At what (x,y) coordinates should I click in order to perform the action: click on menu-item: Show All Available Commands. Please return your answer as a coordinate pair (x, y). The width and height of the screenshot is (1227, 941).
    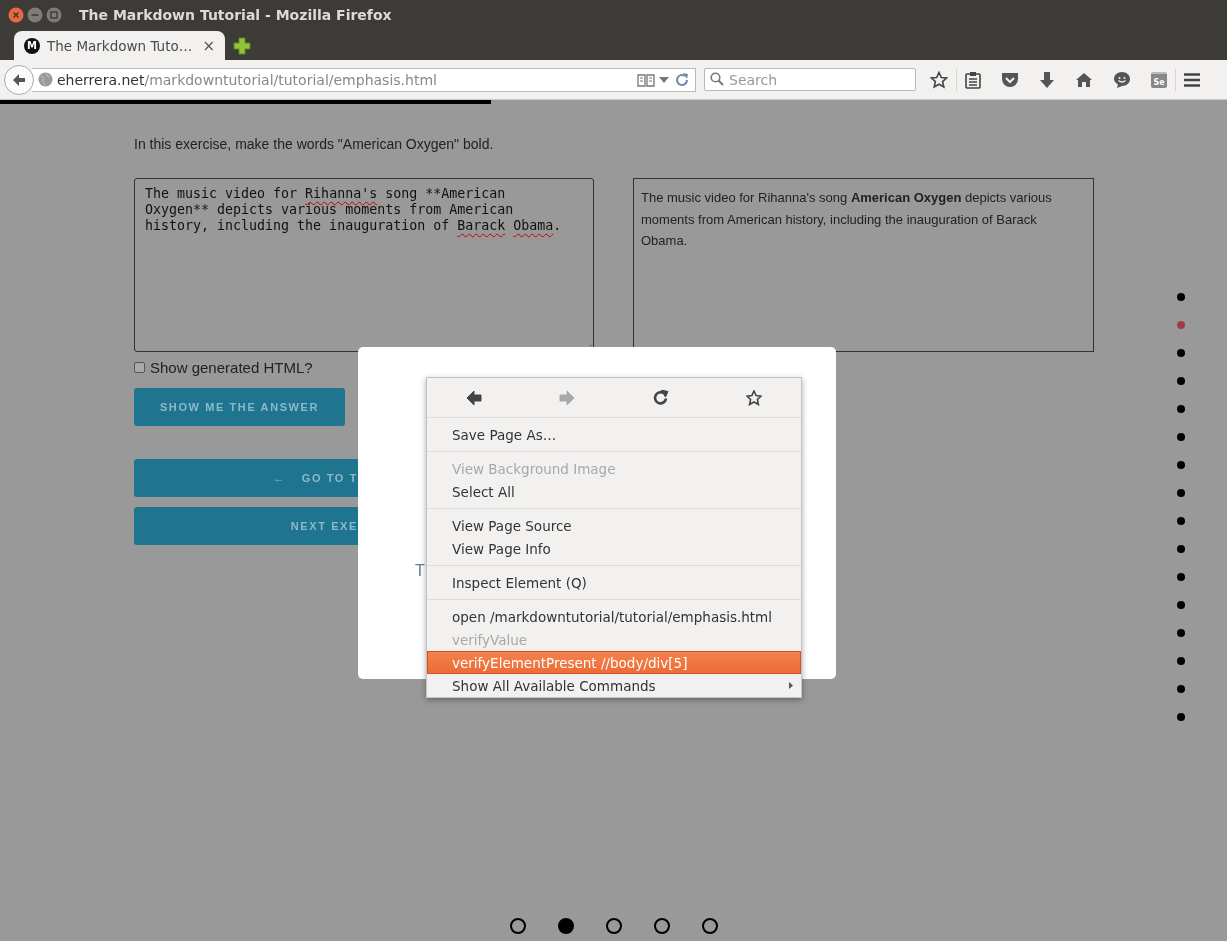
    Looking at the image, I should click on (614, 685).